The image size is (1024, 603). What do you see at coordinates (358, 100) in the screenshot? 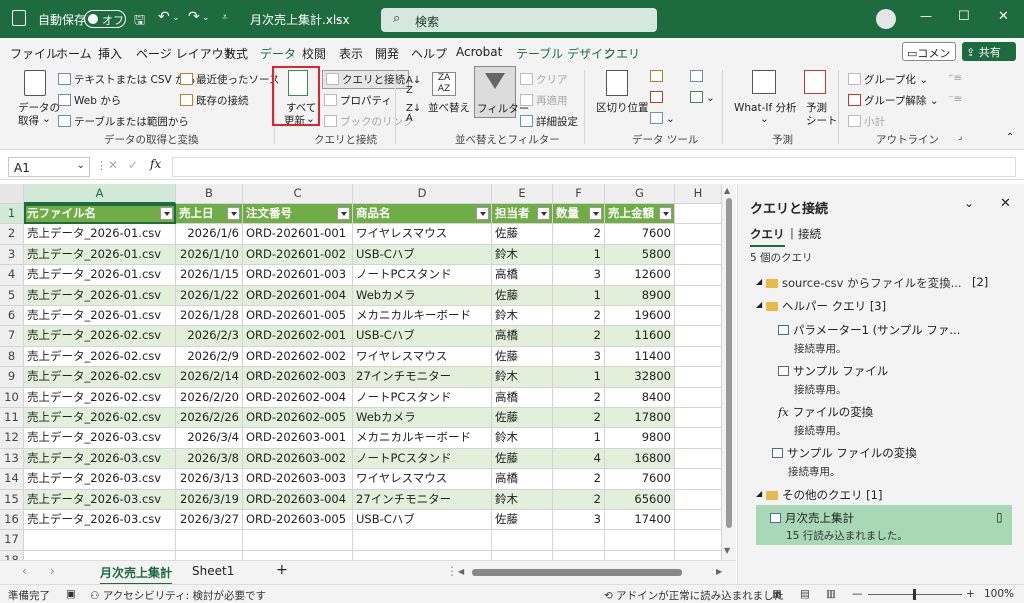
I see `properties-button: プロパティ` at bounding box center [358, 100].